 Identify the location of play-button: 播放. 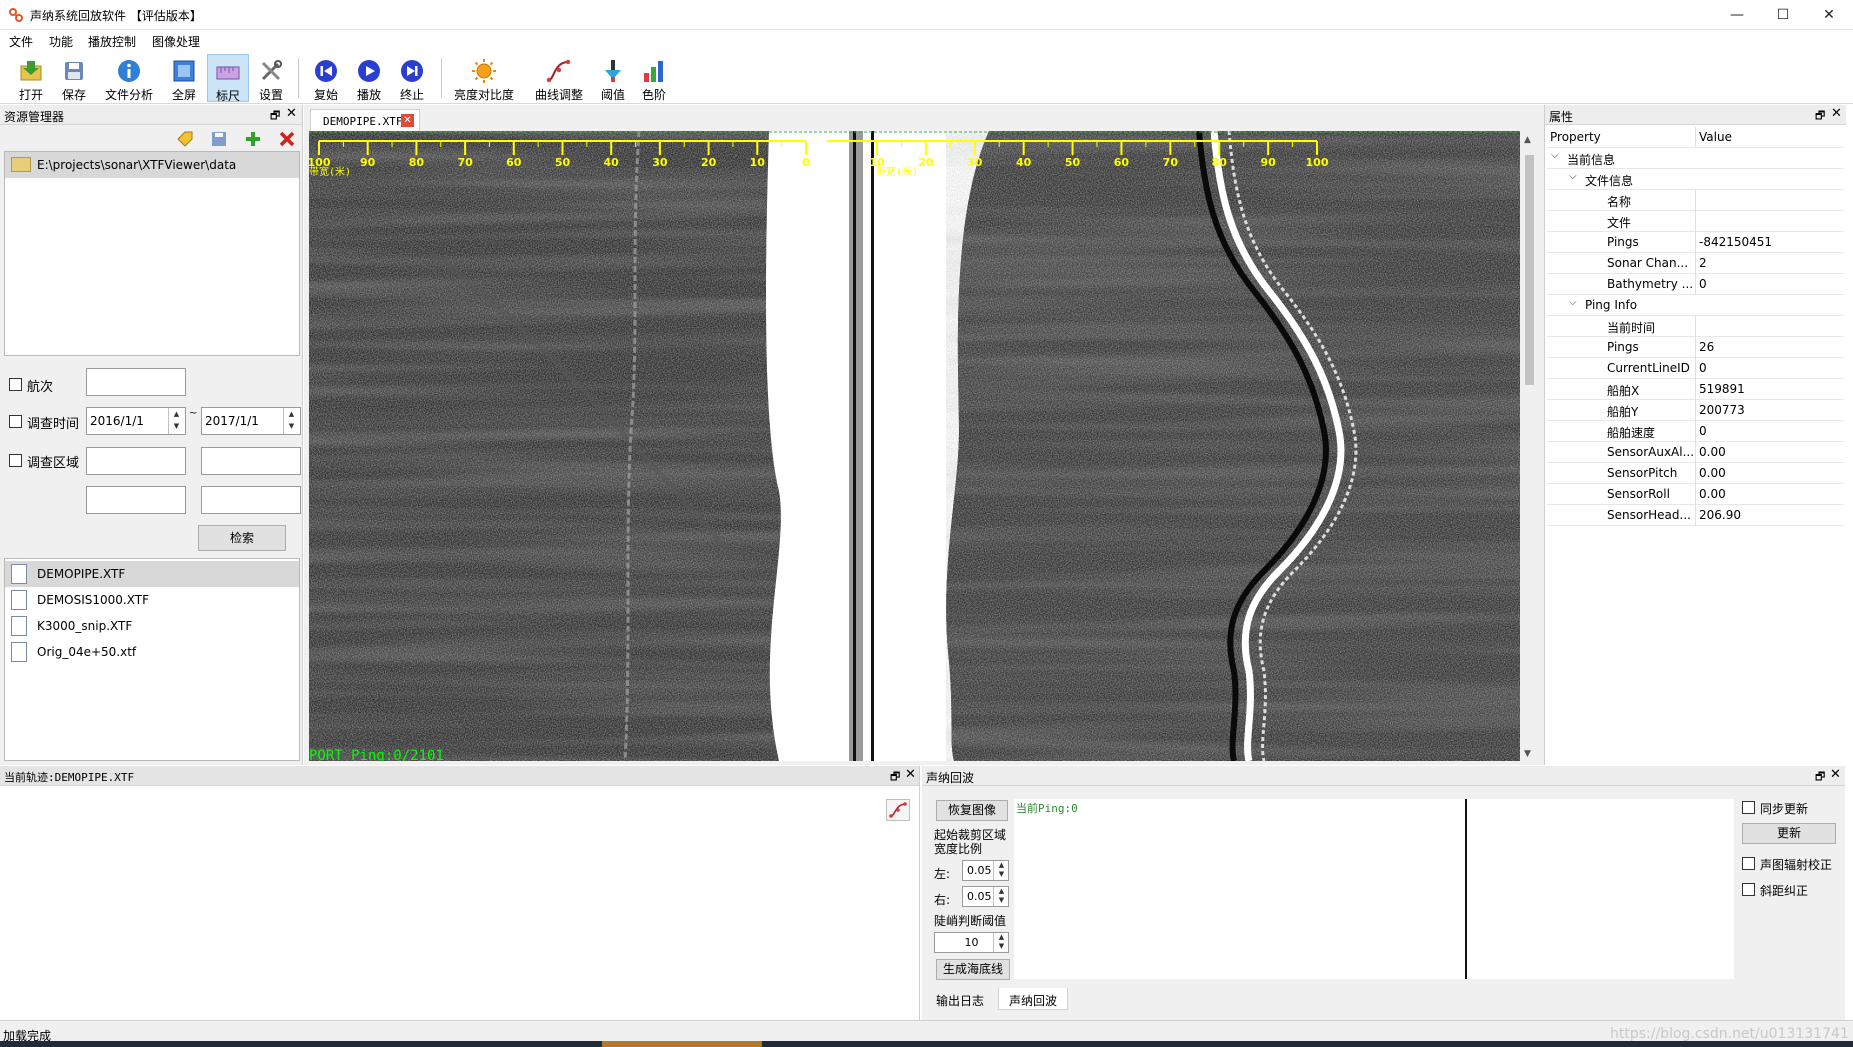
(369, 78).